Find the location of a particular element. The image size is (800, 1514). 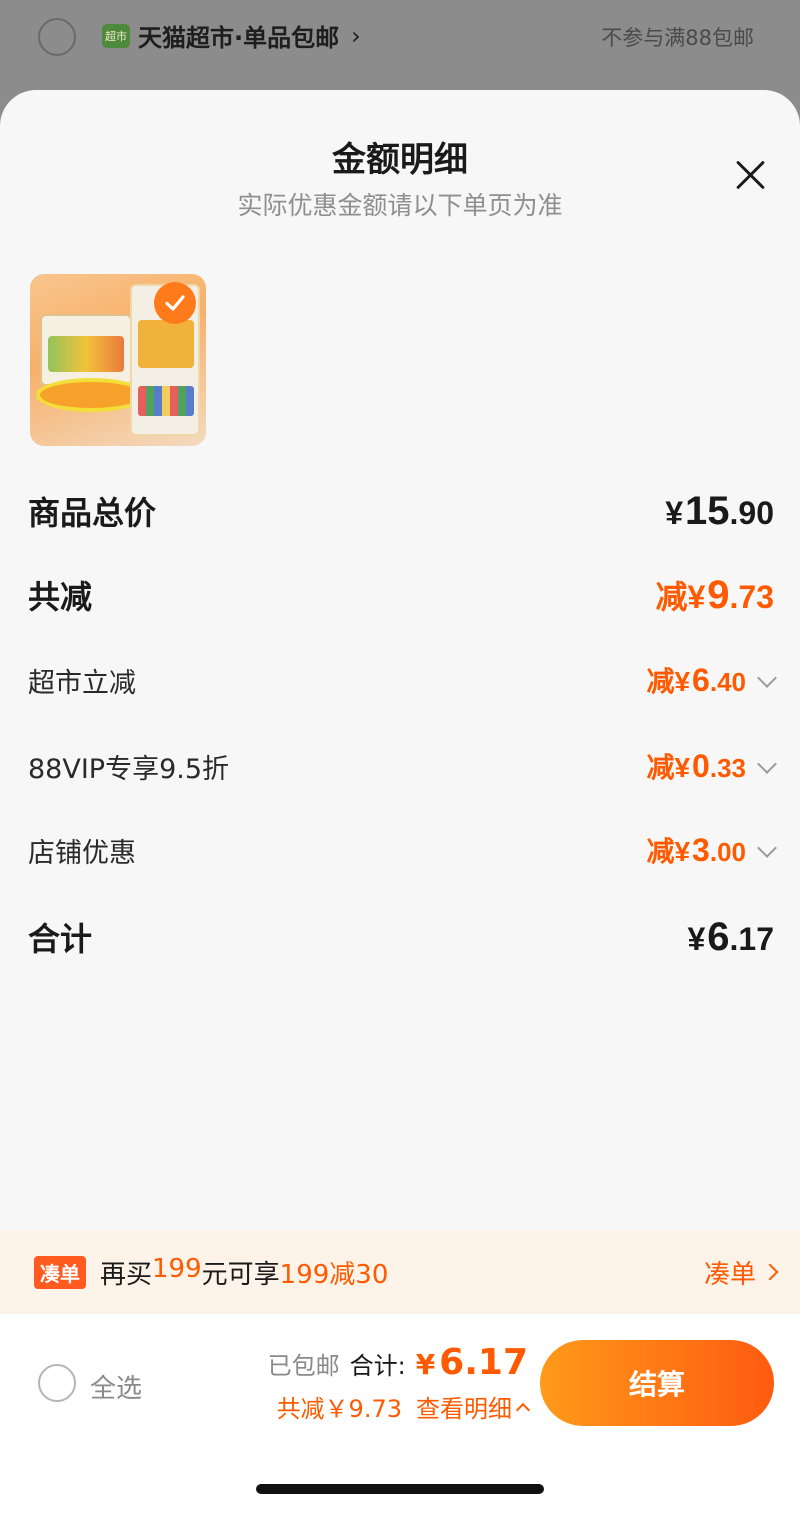

amount-decimal: .00 is located at coordinates (727, 852).